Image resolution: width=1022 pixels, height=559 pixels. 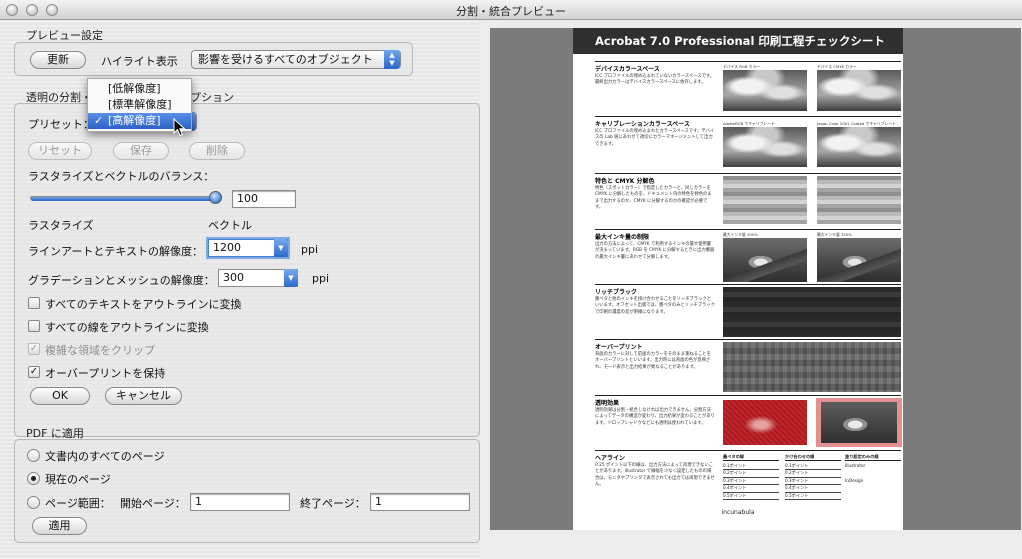 What do you see at coordinates (217, 151) in the screenshot?
I see `delete-preset-button: 削除` at bounding box center [217, 151].